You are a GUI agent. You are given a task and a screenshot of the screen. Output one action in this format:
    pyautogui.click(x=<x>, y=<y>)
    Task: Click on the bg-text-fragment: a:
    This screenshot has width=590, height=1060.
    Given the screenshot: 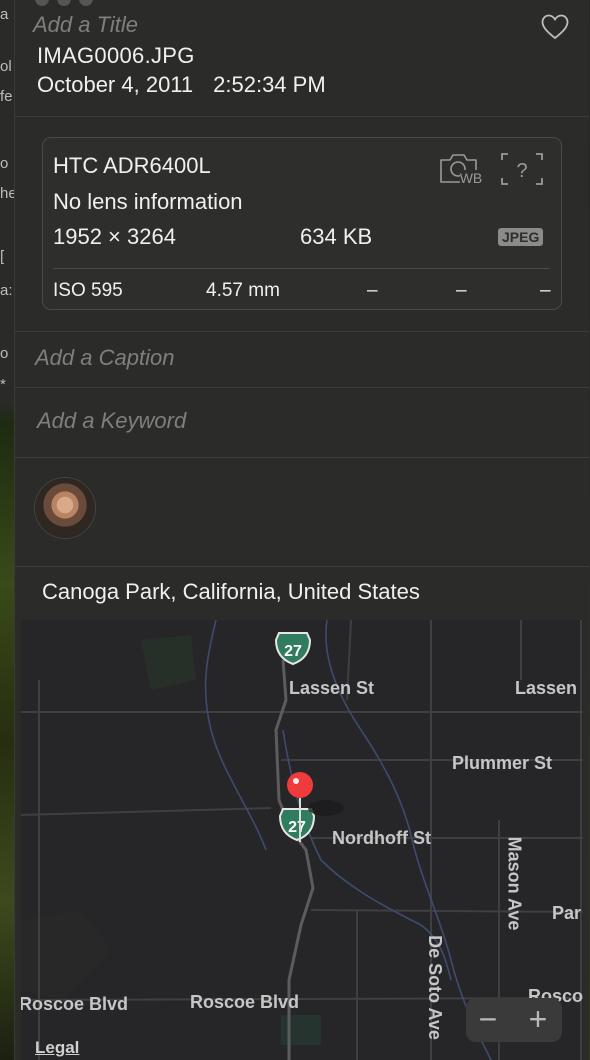 What is the action you would take?
    pyautogui.click(x=6, y=290)
    